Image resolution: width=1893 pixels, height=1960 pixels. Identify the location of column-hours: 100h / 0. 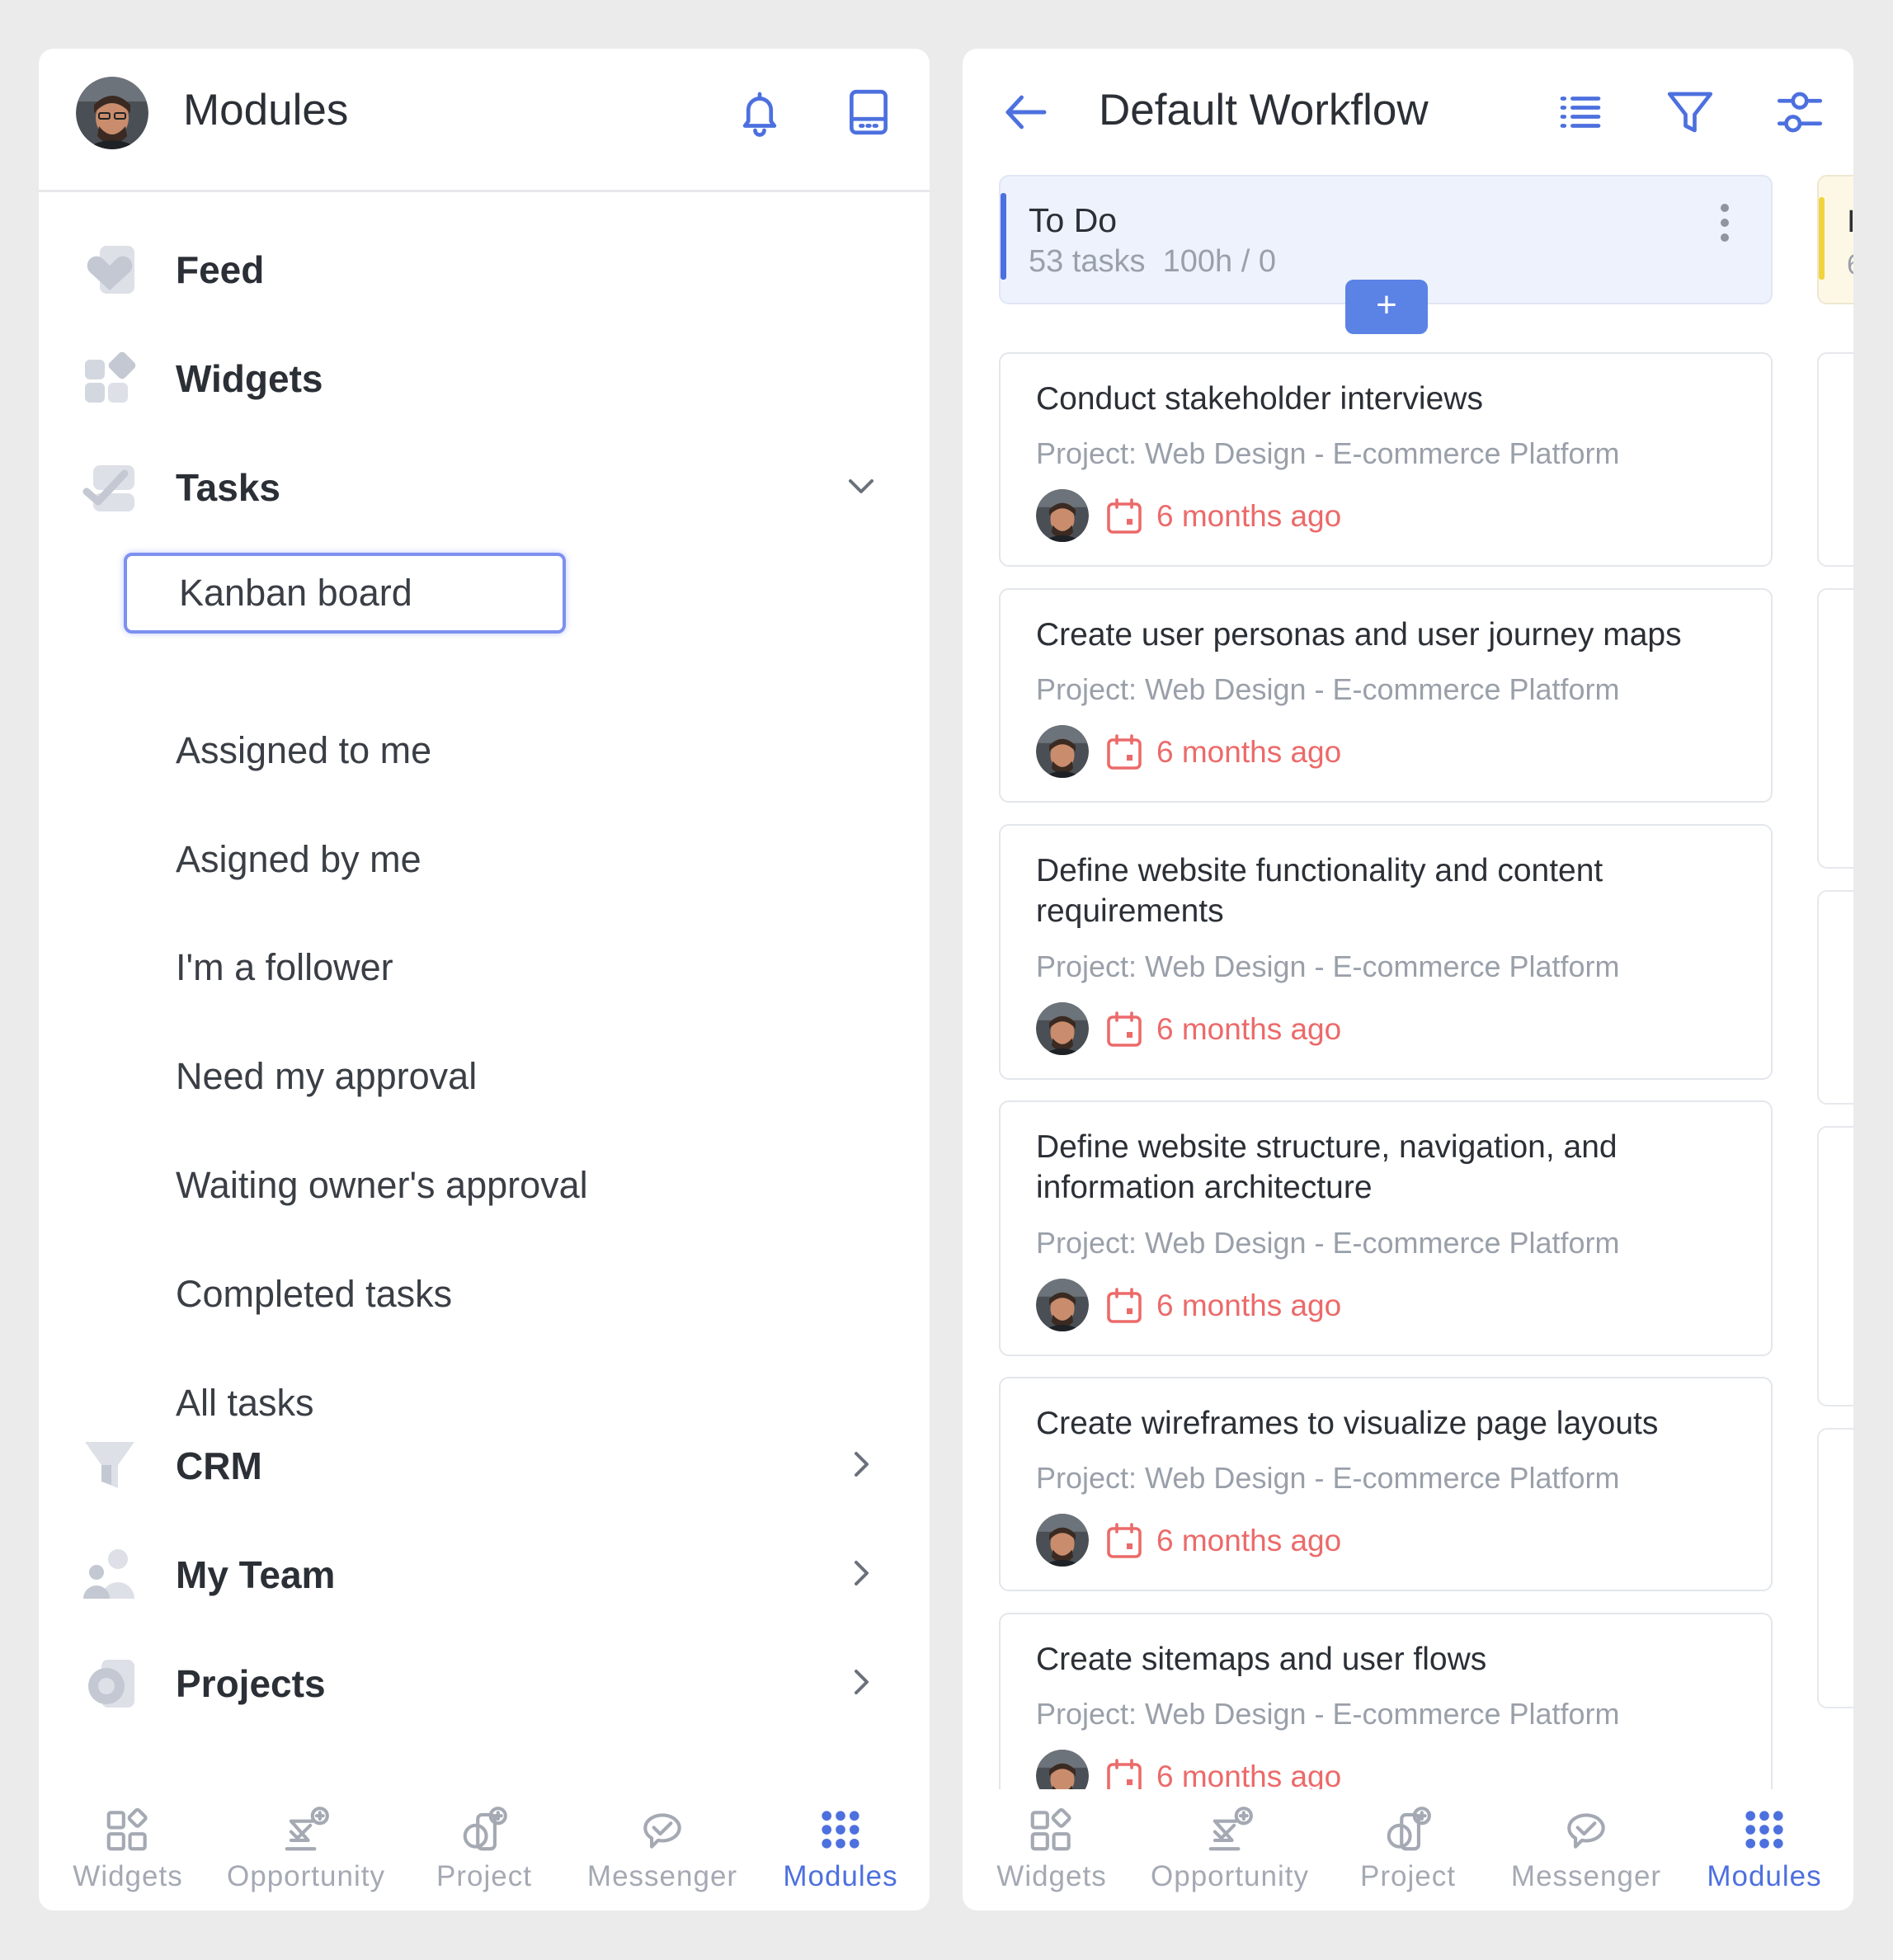
(1219, 261).